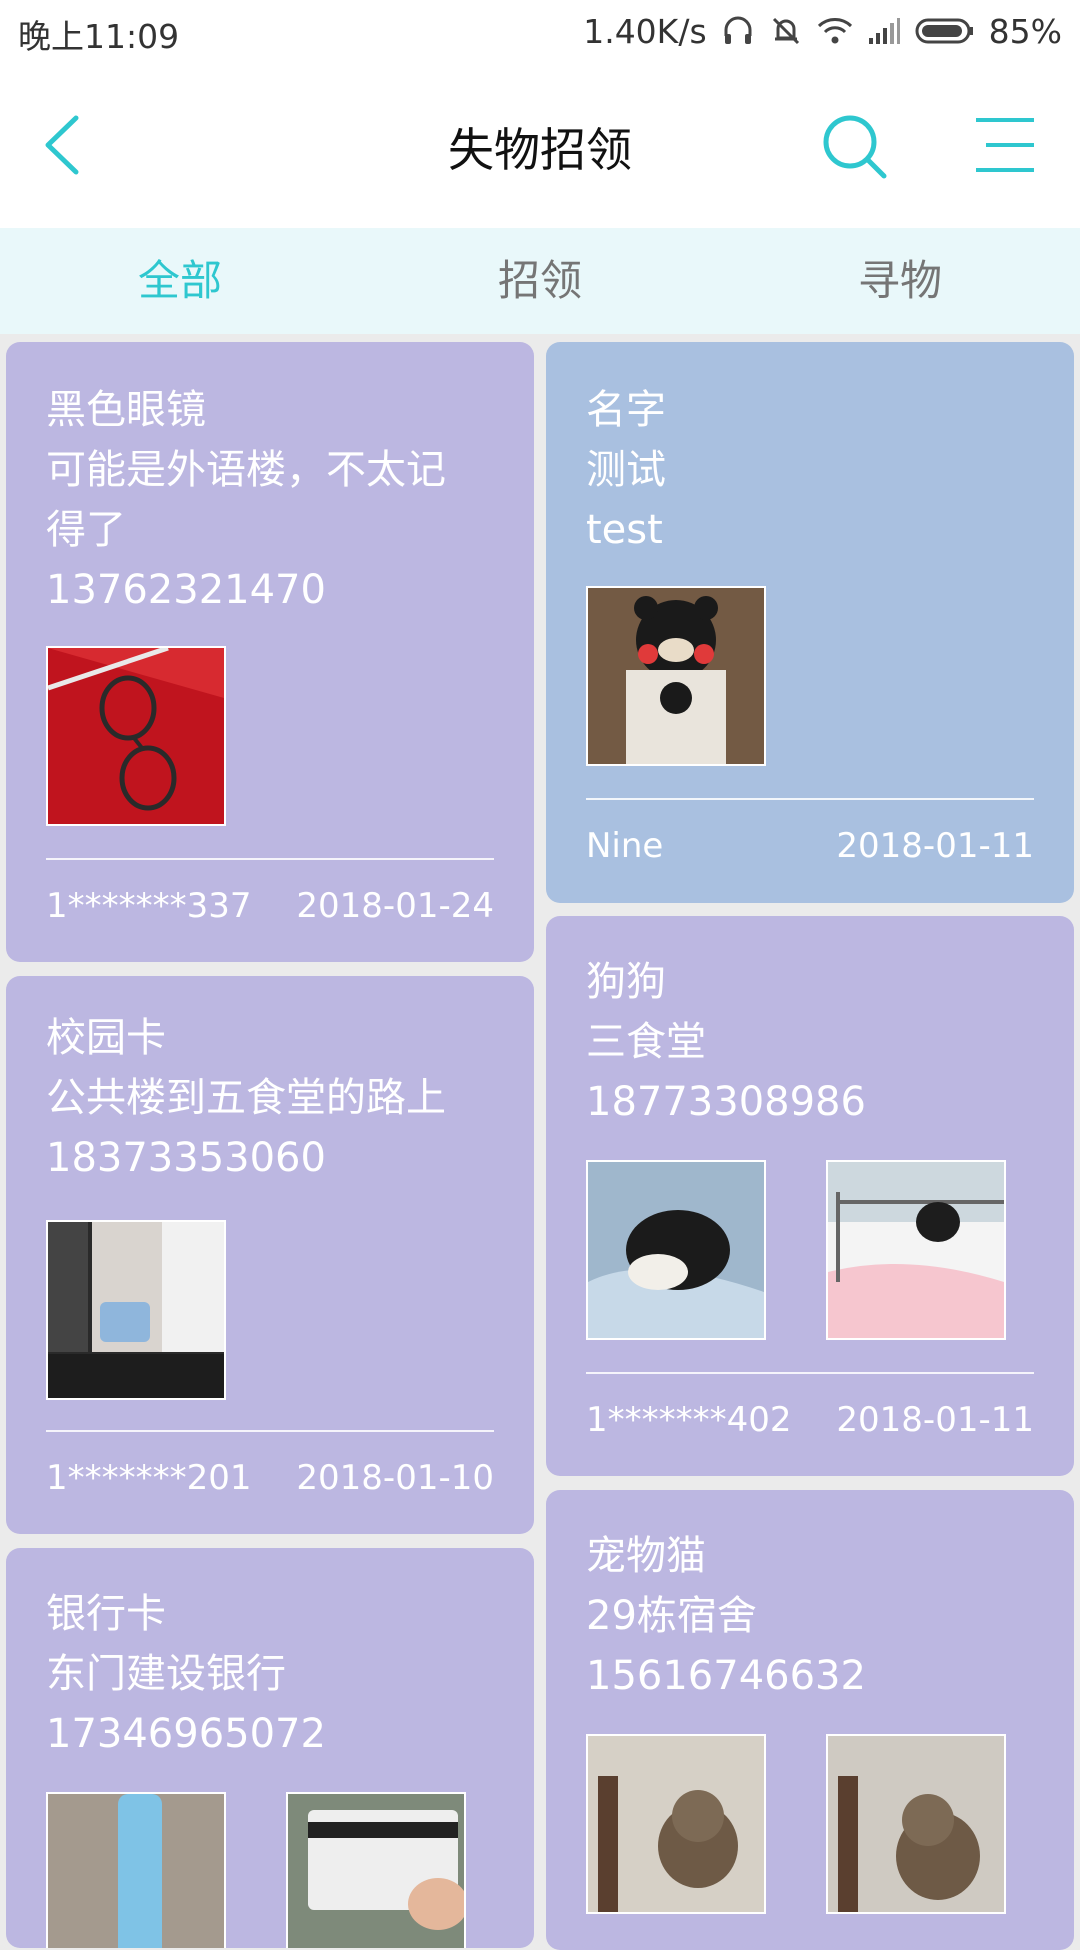 Image resolution: width=1080 pixels, height=1950 pixels. What do you see at coordinates (810, 622) in the screenshot?
I see `item-card: 名字 测试 test Nine 2018-01-11` at bounding box center [810, 622].